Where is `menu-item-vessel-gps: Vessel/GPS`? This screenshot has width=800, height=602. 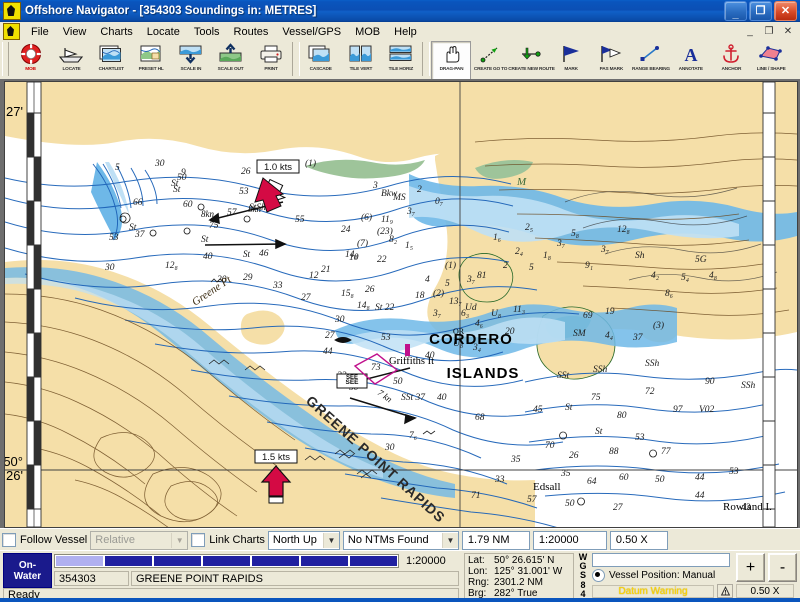
menu-item-vessel-gps: Vessel/GPS is located at coordinates (311, 32).